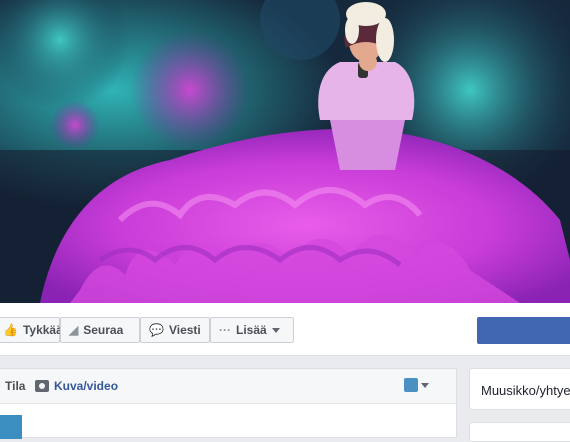  Describe the element at coordinates (103, 330) in the screenshot. I see `follow-button-label: Seuraa` at that location.